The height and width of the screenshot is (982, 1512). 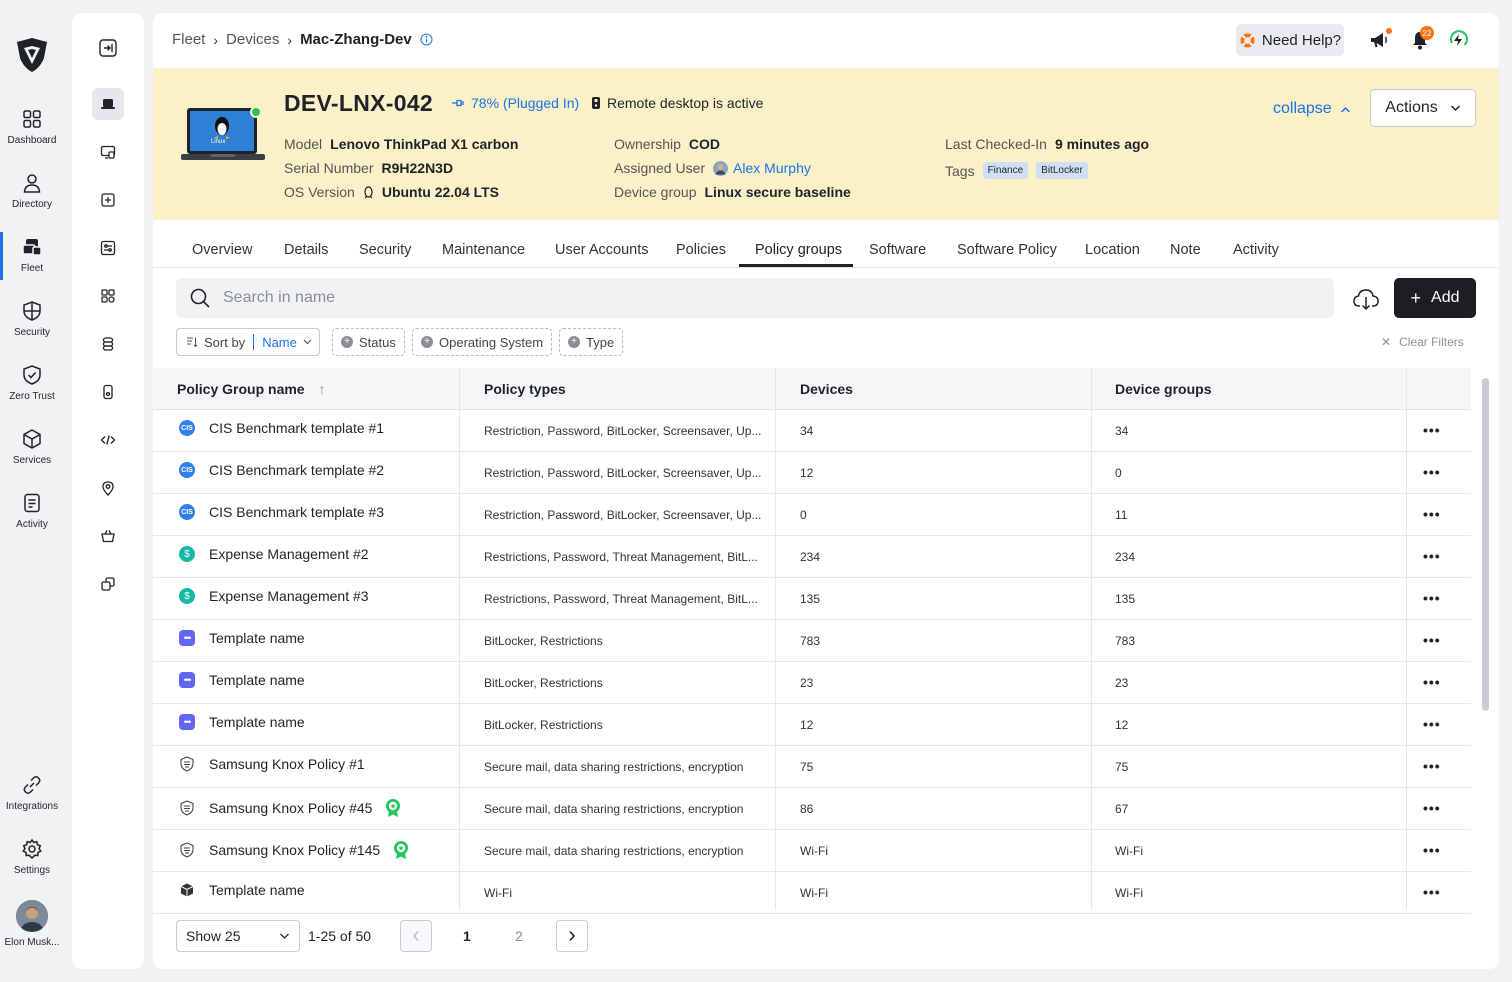 I want to click on need-help-button: Need Help?, so click(x=1290, y=40).